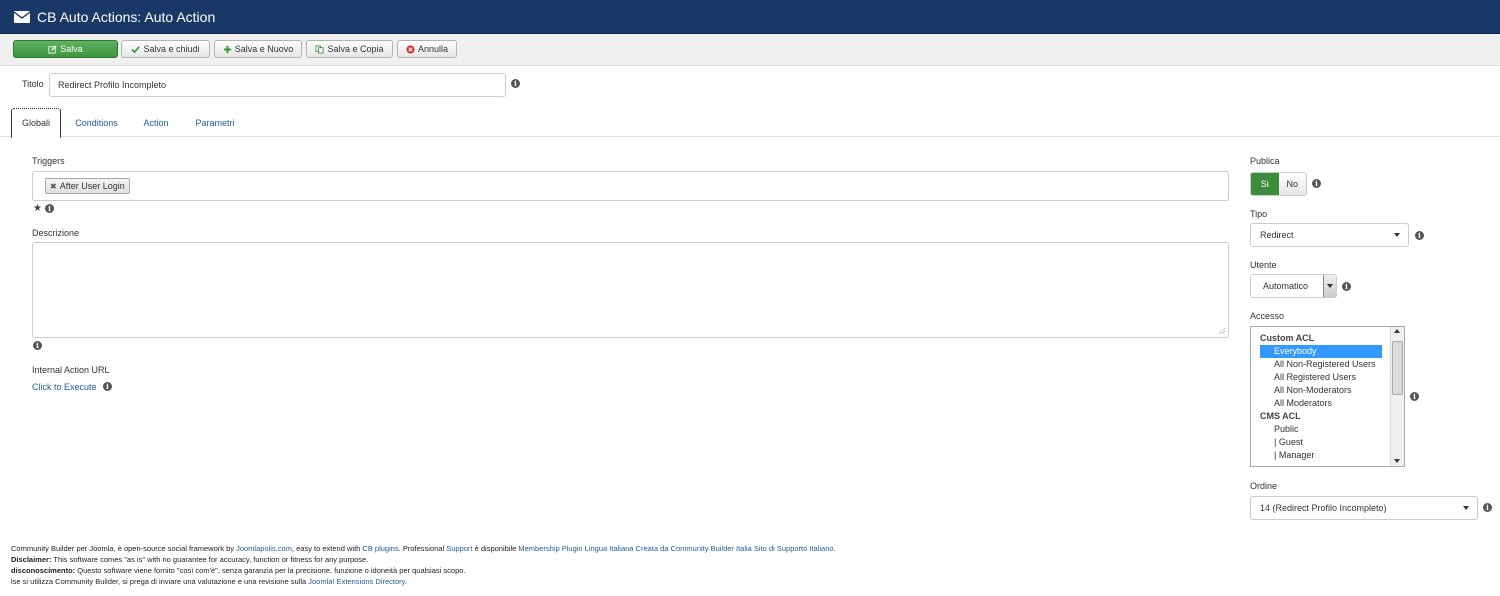 This screenshot has width=1500, height=596. Describe the element at coordinates (1397, 331) in the screenshot. I see `scroll-up-icon` at that location.